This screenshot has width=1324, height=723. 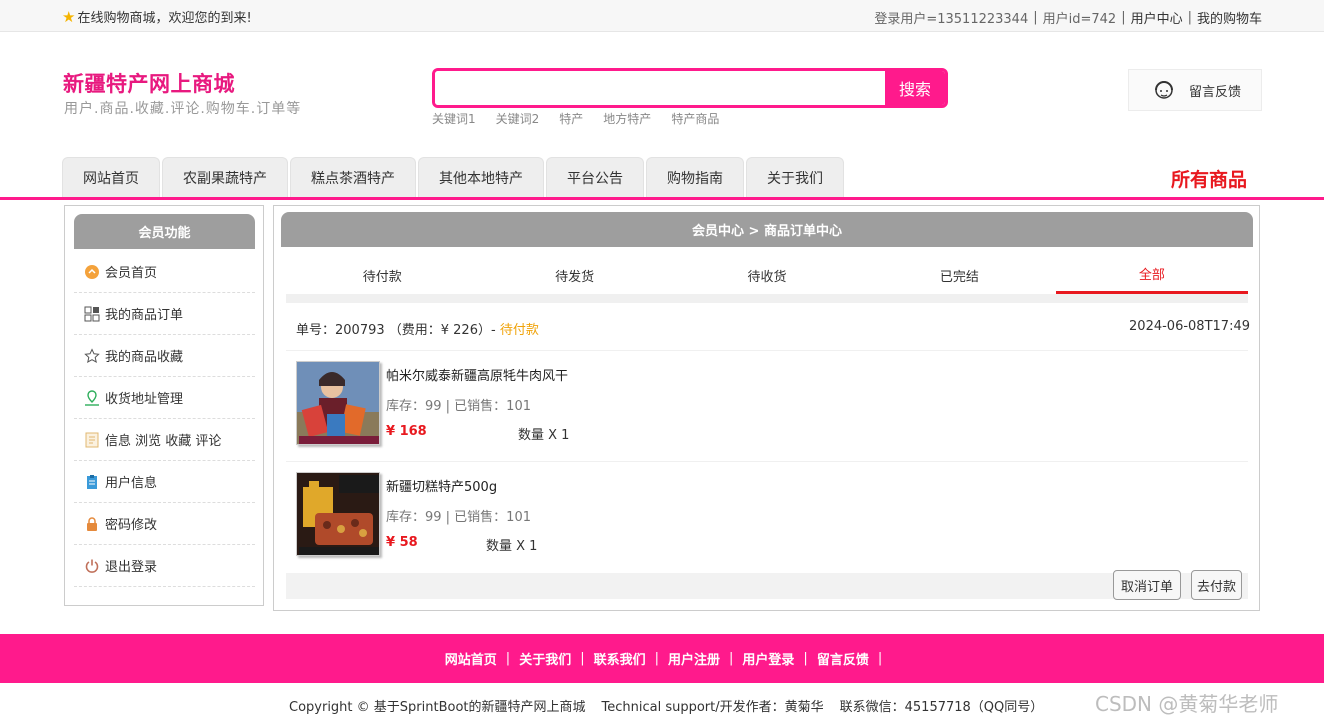 I want to click on sidebar-title: 会员功能, so click(x=164, y=231).